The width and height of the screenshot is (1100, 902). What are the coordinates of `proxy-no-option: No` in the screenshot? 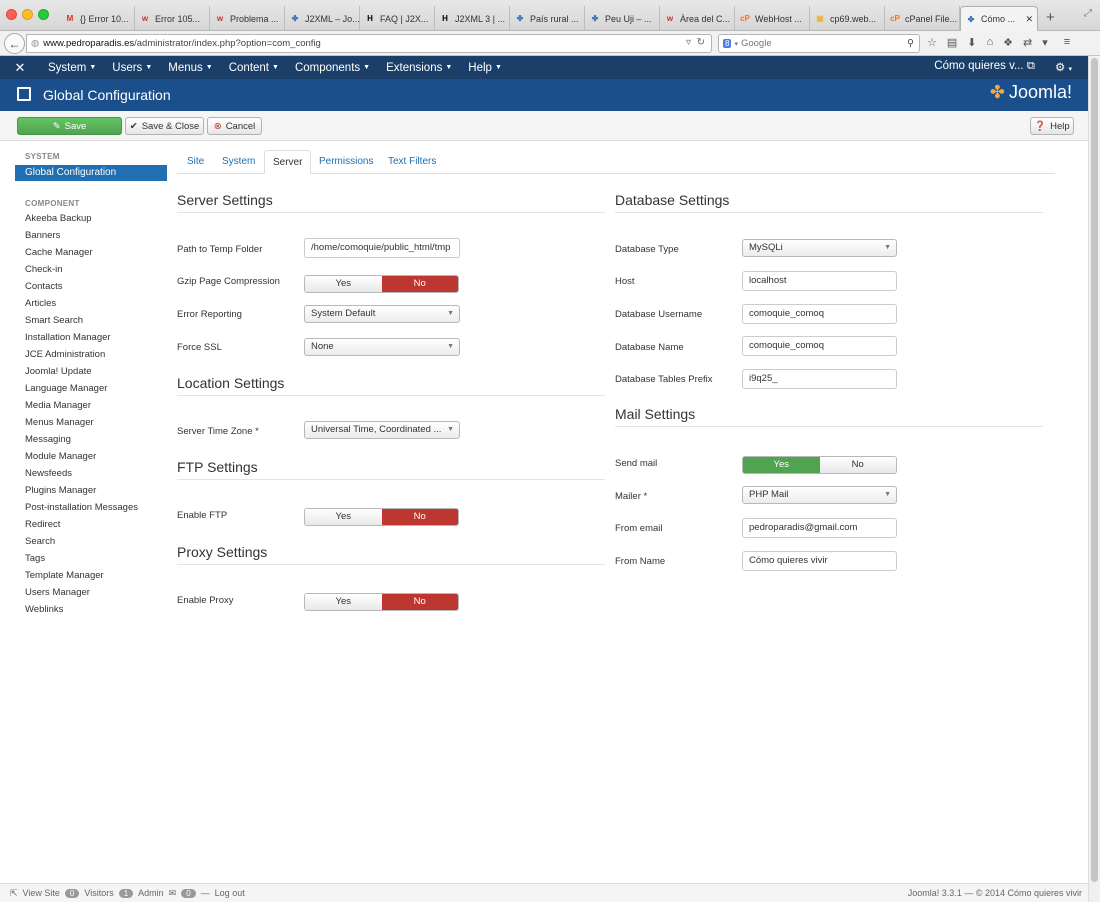 It's located at (419, 602).